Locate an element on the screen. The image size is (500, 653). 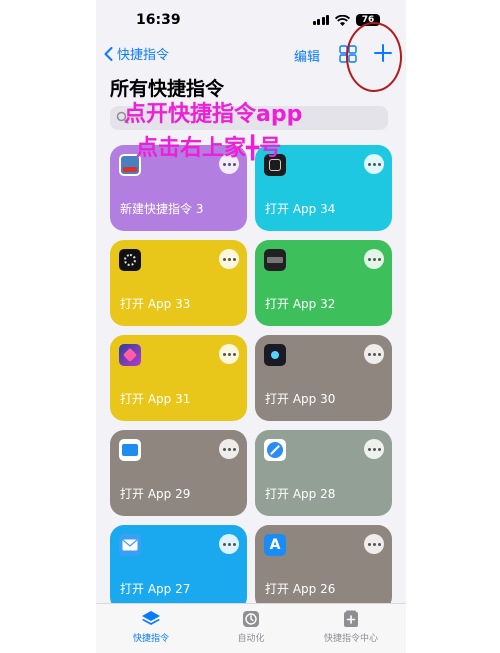
shortcuts-layers-icon is located at coordinates (151, 618).